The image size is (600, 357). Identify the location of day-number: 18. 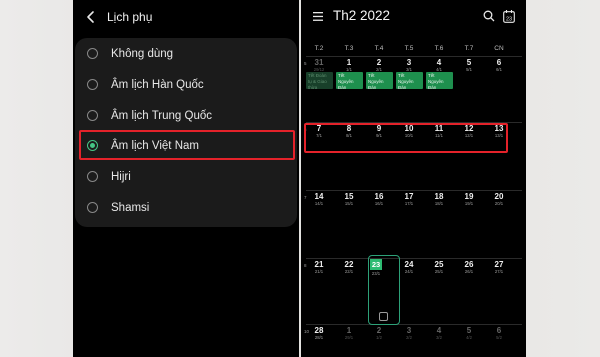
(439, 196).